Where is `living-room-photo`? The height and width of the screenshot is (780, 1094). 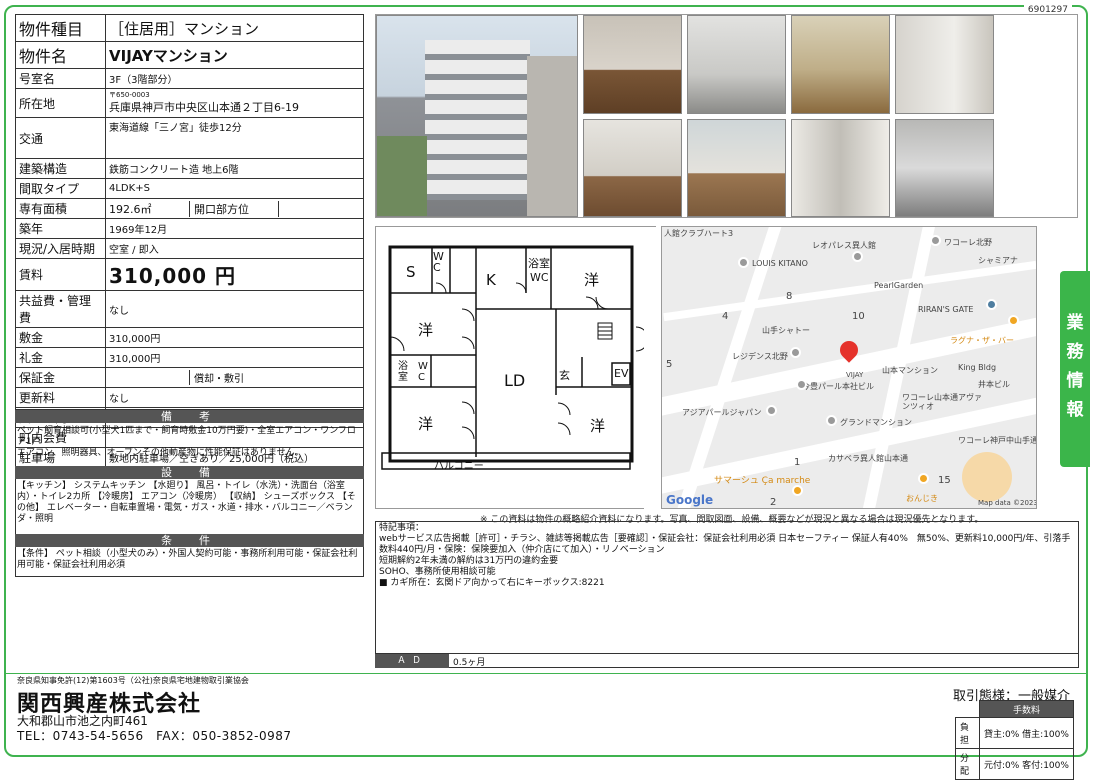
living-room-photo is located at coordinates (632, 64).